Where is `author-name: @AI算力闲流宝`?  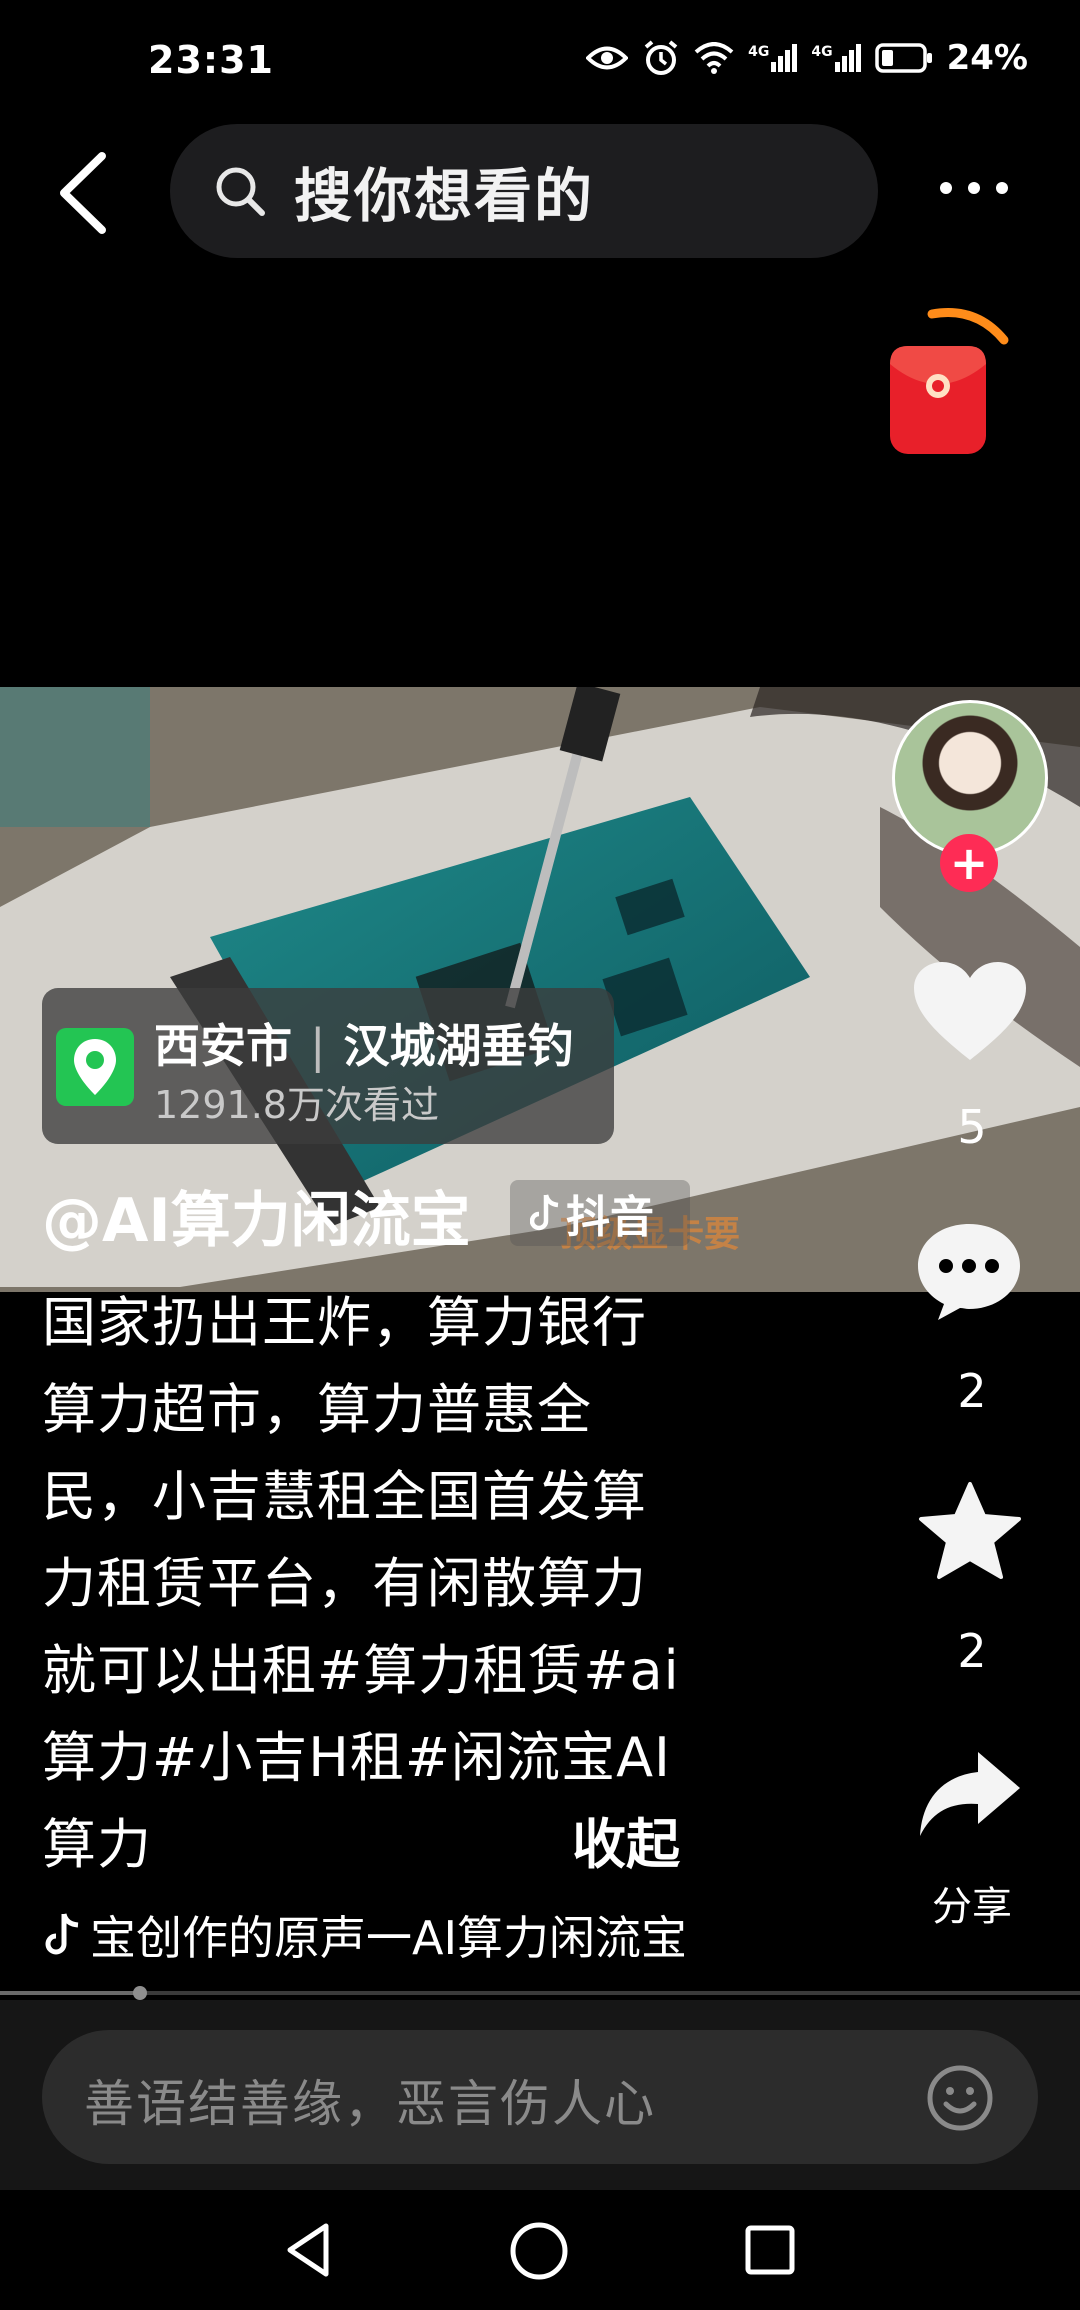
author-name: @AI算力闲流宝 is located at coordinates (256, 1215).